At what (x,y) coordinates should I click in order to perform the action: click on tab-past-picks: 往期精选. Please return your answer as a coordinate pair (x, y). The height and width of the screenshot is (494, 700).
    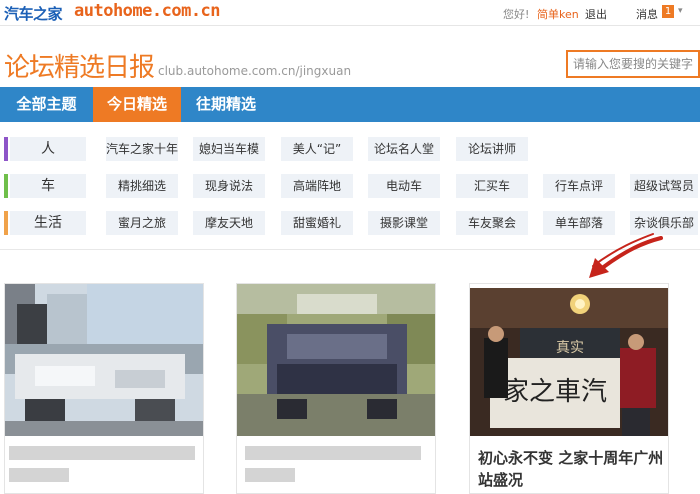
    Looking at the image, I should click on (226, 104).